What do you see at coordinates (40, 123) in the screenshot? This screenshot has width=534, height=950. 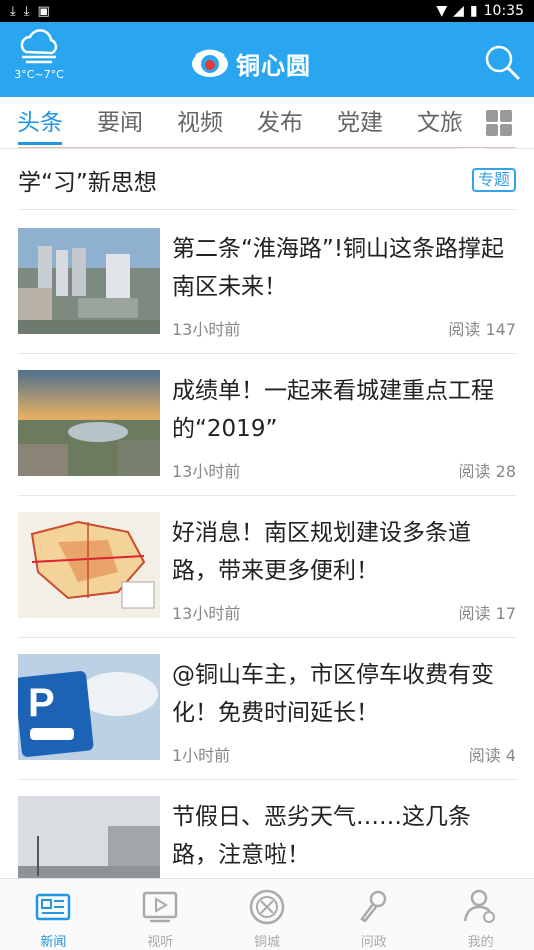 I see `tab-headline: 头条` at bounding box center [40, 123].